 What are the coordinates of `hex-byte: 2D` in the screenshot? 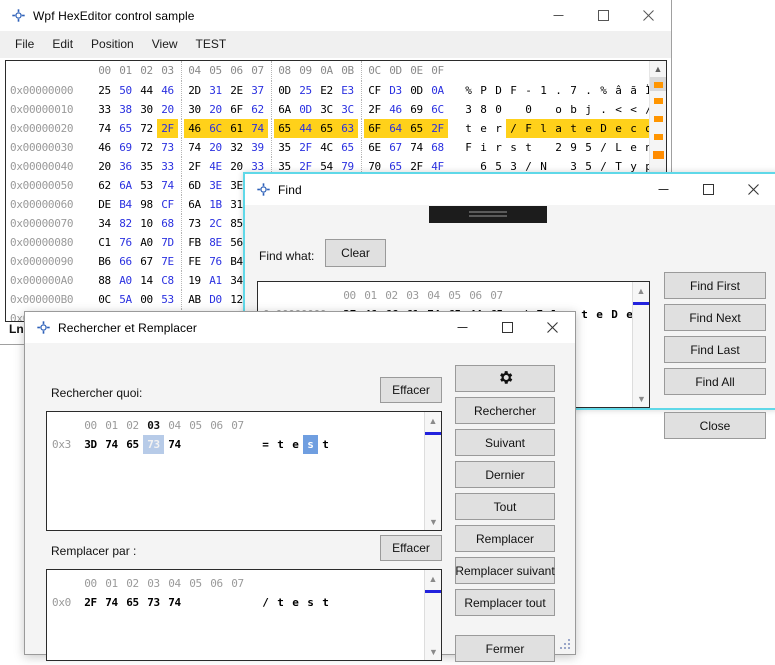 It's located at (194, 90).